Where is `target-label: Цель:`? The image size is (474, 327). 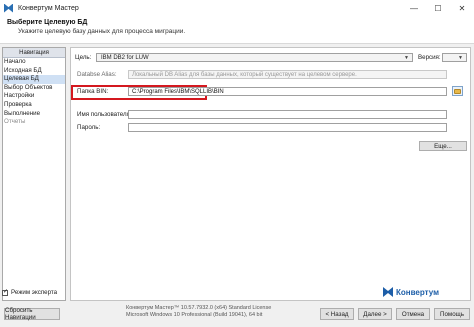
target-label: Цель: is located at coordinates (83, 57).